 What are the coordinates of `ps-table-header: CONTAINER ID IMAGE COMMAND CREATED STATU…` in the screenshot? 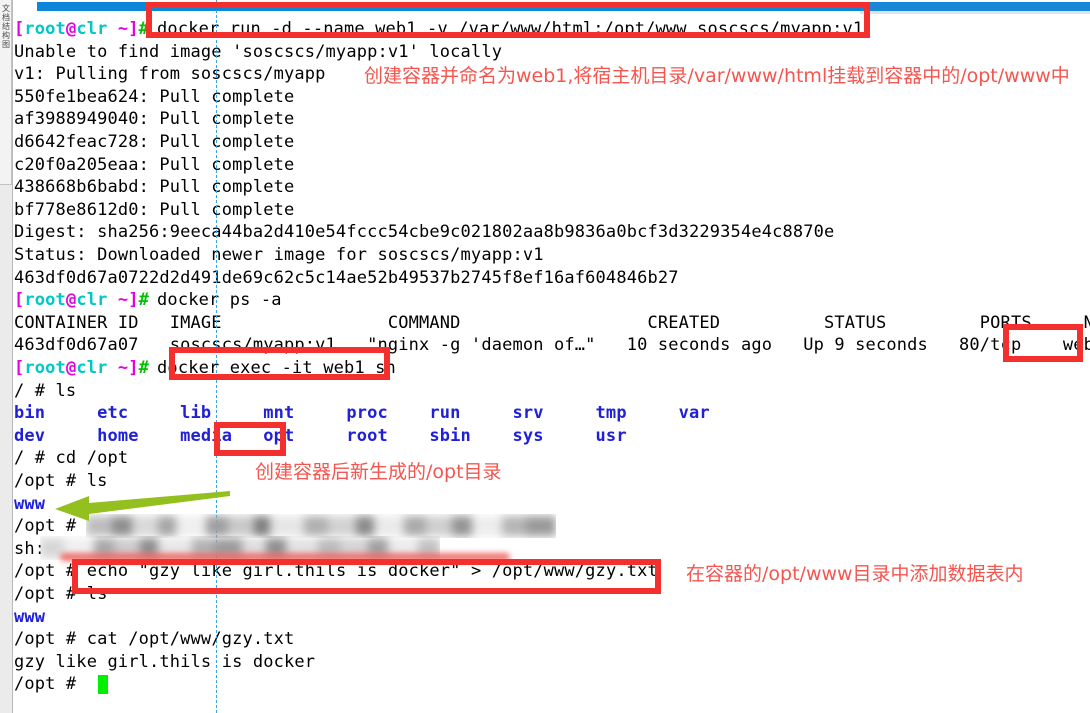 It's located at (552, 322).